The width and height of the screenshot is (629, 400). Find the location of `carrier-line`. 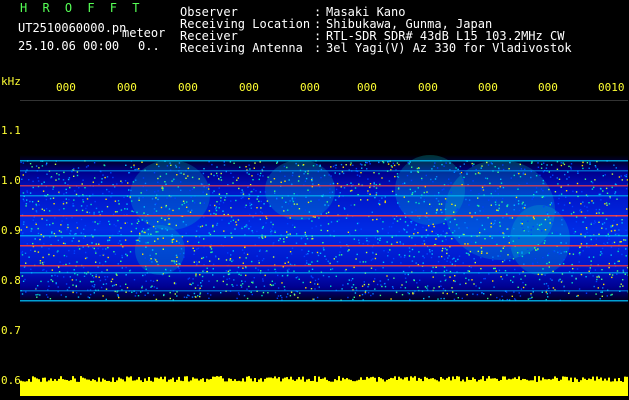

carrier-line is located at coordinates (324, 266).